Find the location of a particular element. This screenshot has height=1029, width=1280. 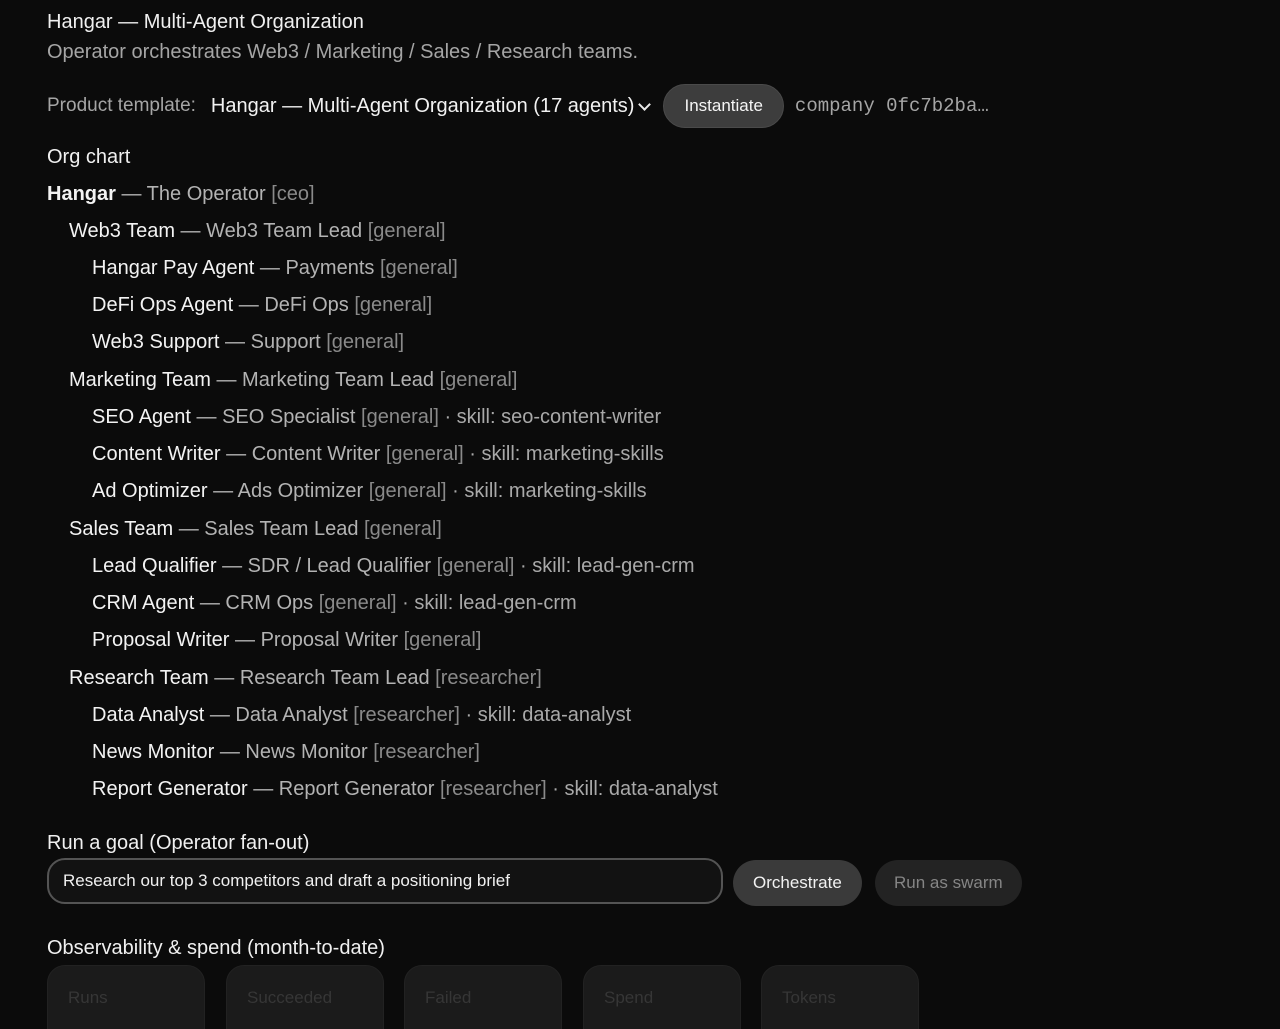

node-role: Content Writer is located at coordinates (316, 454).